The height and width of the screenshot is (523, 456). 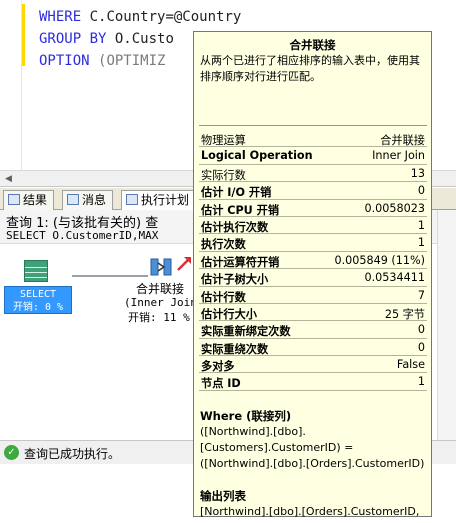 What do you see at coordinates (223, 140) in the screenshot?
I see `property-key: 物理运算` at bounding box center [223, 140].